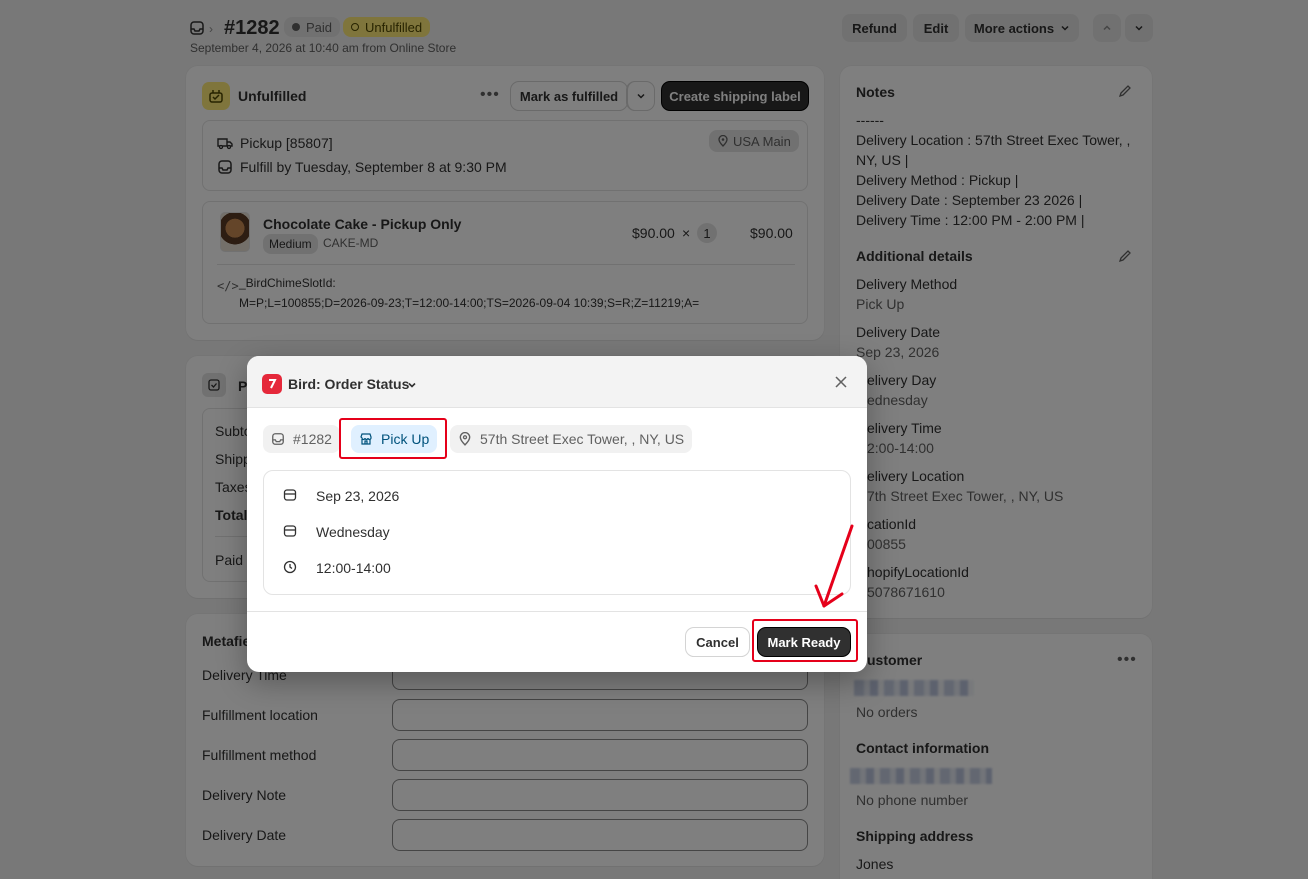 This screenshot has height=879, width=1308. What do you see at coordinates (835, 567) in the screenshot?
I see `annotation-arrow-icon` at bounding box center [835, 567].